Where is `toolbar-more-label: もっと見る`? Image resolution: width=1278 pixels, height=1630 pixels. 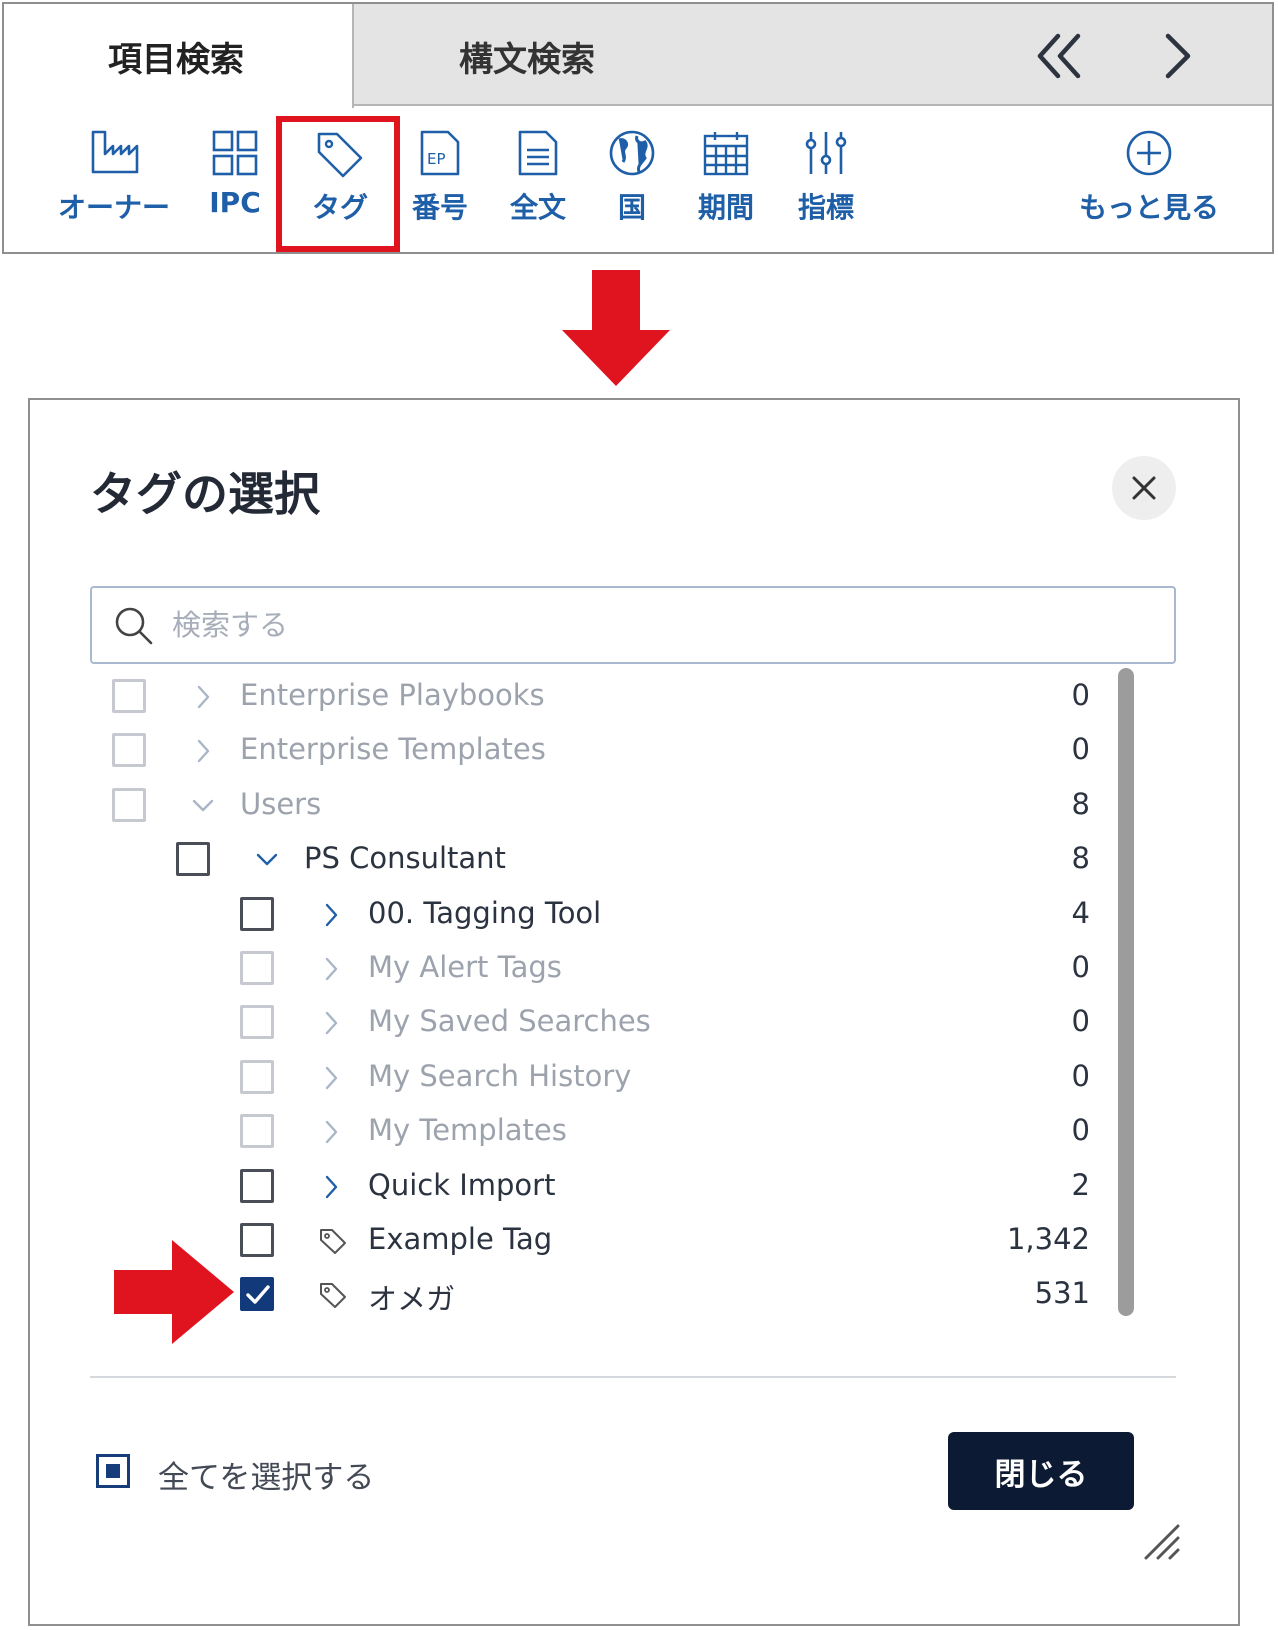 toolbar-more-label: もっと見る is located at coordinates (1148, 207).